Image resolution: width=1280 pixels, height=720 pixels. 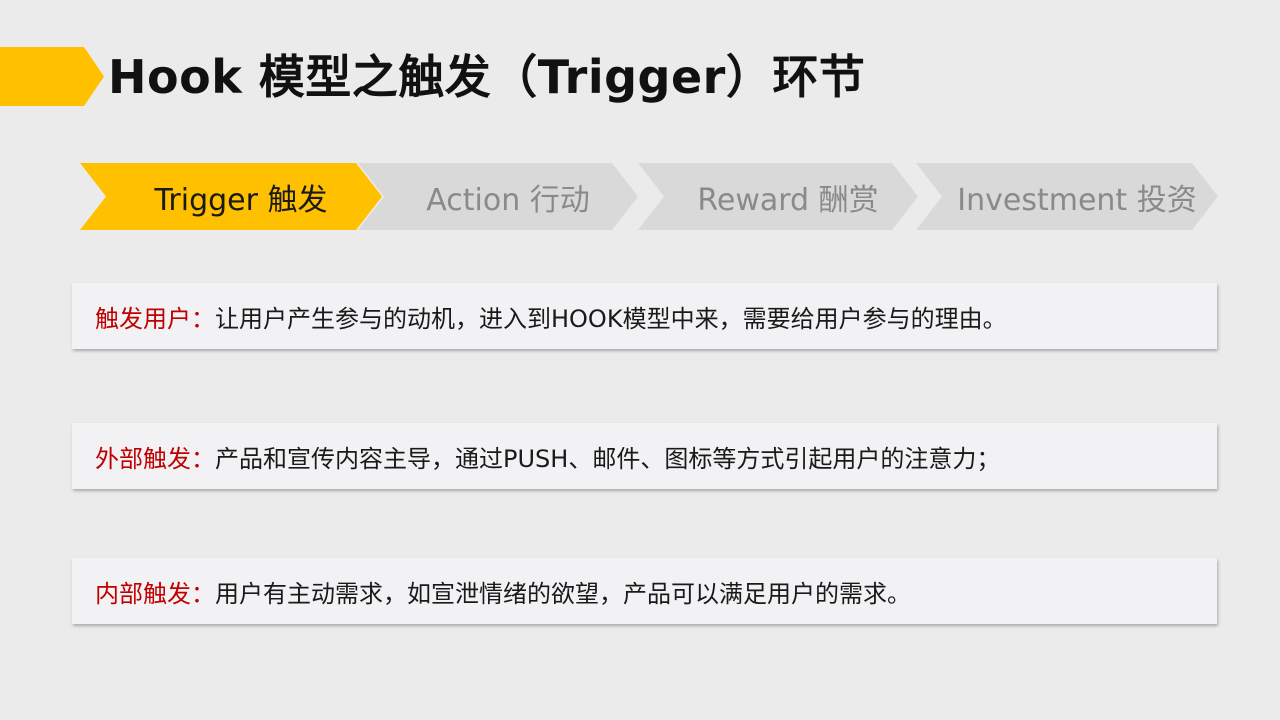 What do you see at coordinates (1077, 200) in the screenshot?
I see `step-label: Investment 投资` at bounding box center [1077, 200].